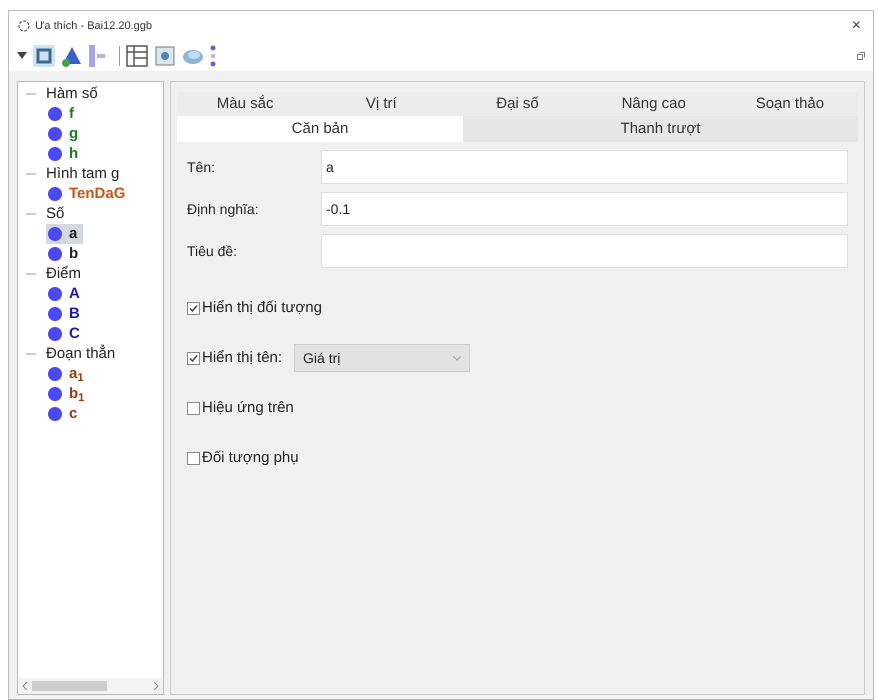 This screenshot has height=700, width=878. I want to click on tree-item: TenDaG, so click(89, 194).